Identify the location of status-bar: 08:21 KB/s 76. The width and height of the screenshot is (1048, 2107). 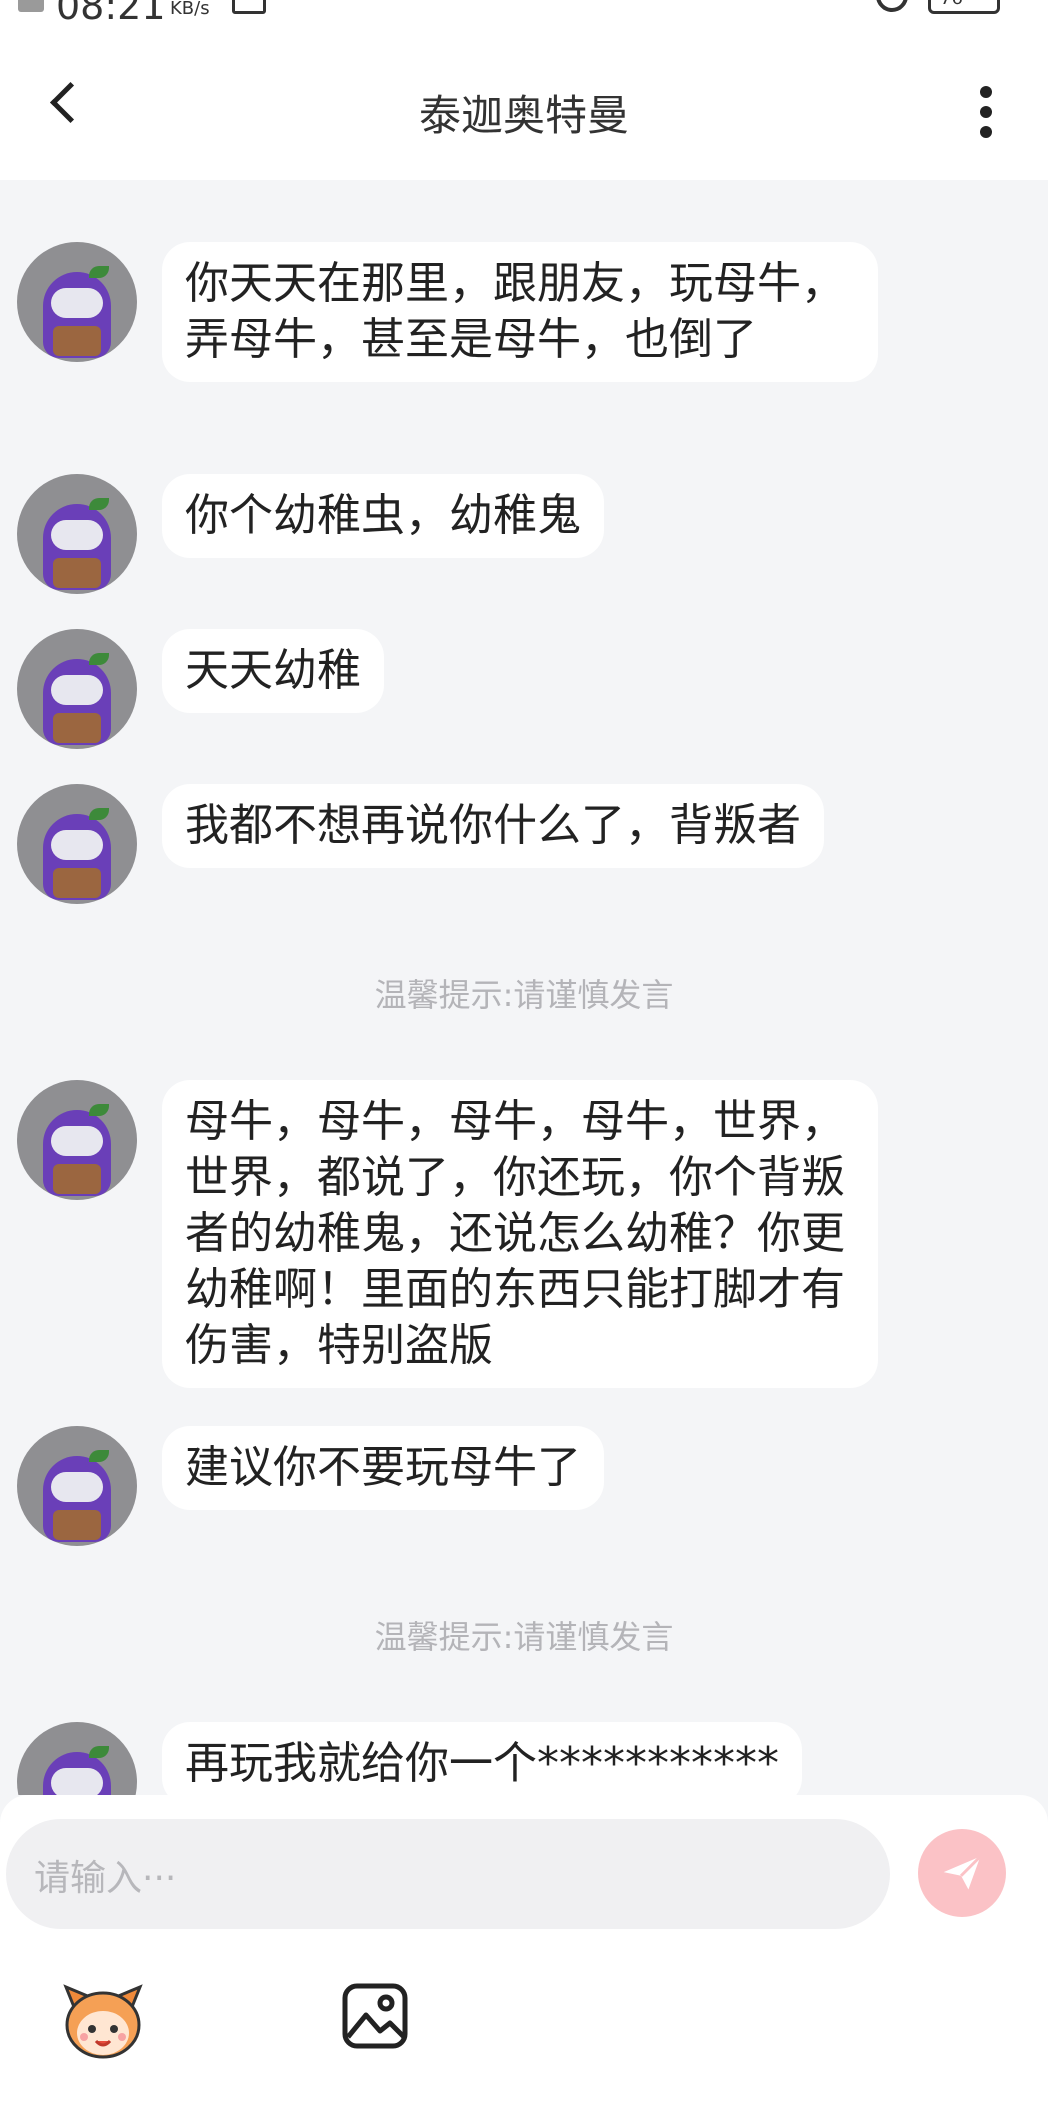
(524, 11).